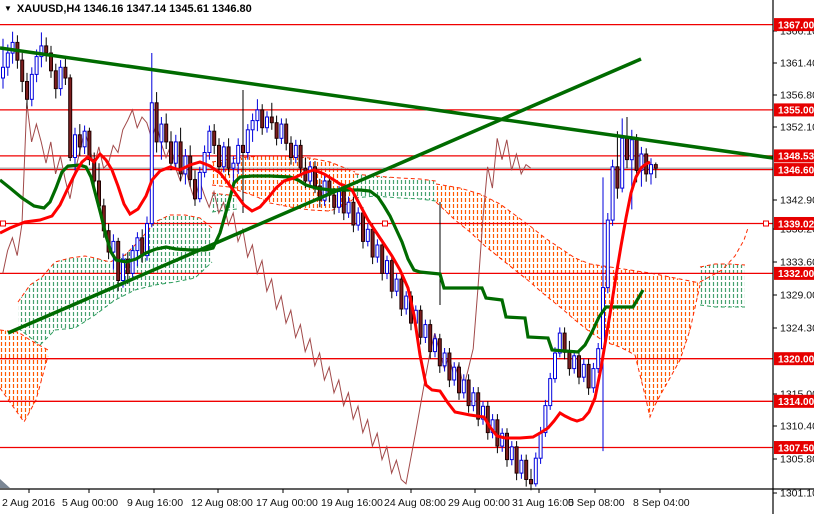  What do you see at coordinates (479, 503) in the screenshot?
I see `time-tick-label: 29 Aug 00:00` at bounding box center [479, 503].